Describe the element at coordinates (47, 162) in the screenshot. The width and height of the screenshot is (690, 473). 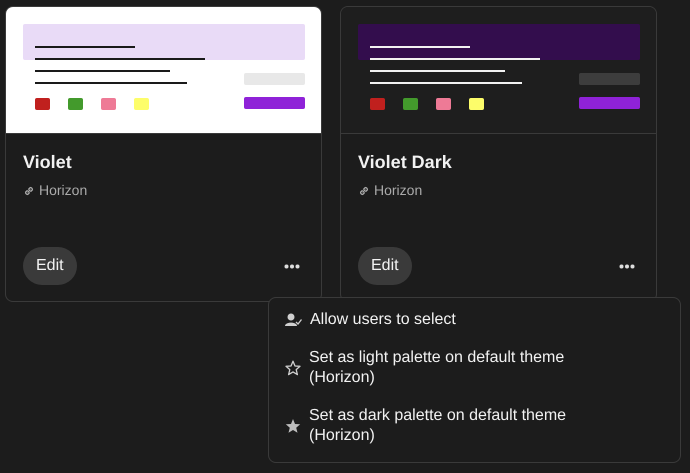
I see `palette-title: Violet` at that location.